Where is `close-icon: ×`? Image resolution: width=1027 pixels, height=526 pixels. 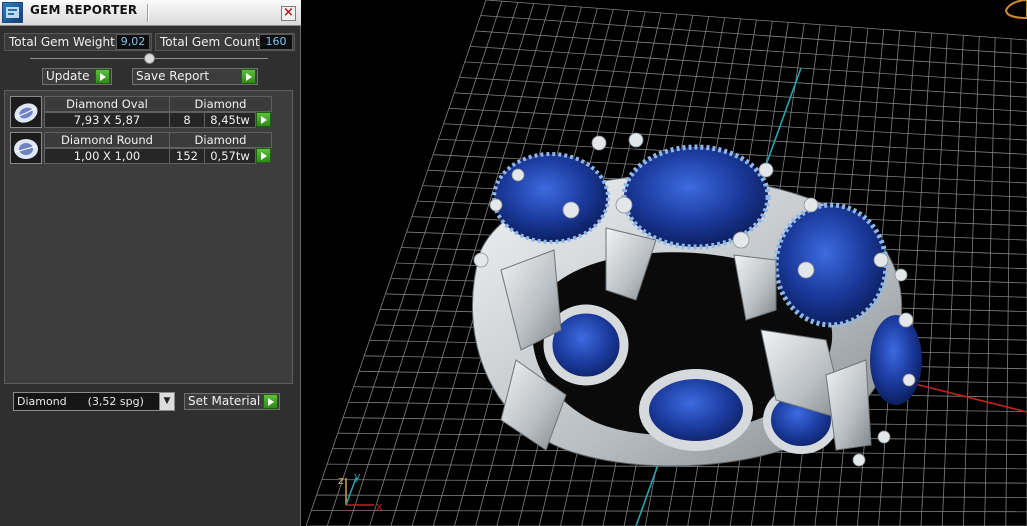
close-icon: × is located at coordinates (288, 12).